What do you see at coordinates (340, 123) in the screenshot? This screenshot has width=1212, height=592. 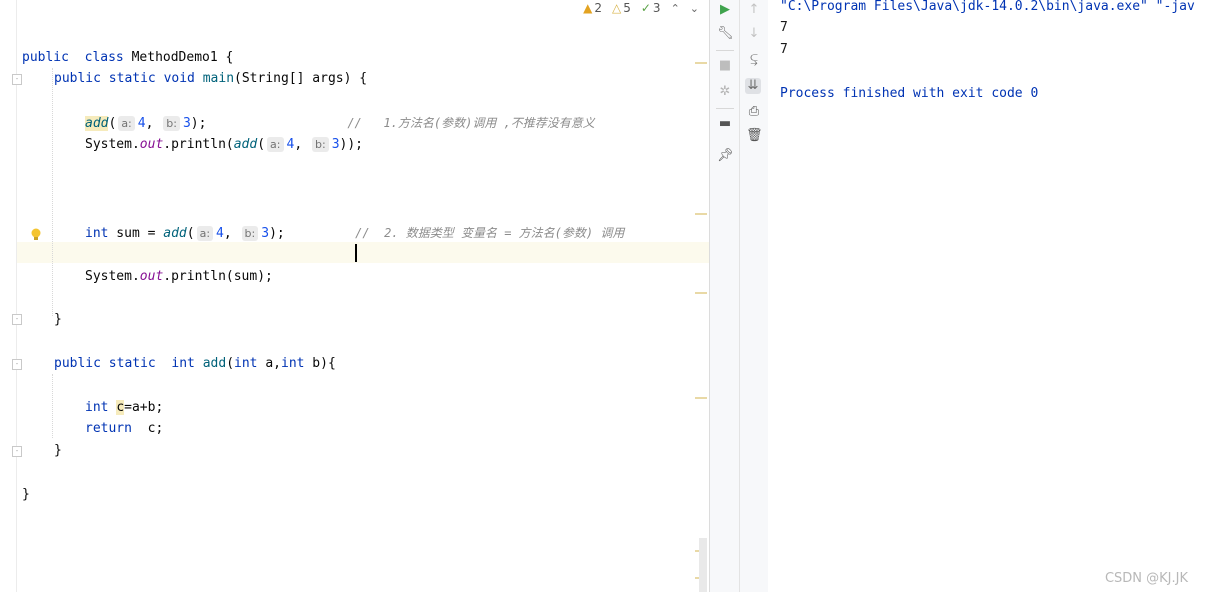 I see `code-line: add(a: 4, b: 3); // 1.方法名(参数)调用 ,不推荐没有意义` at bounding box center [340, 123].